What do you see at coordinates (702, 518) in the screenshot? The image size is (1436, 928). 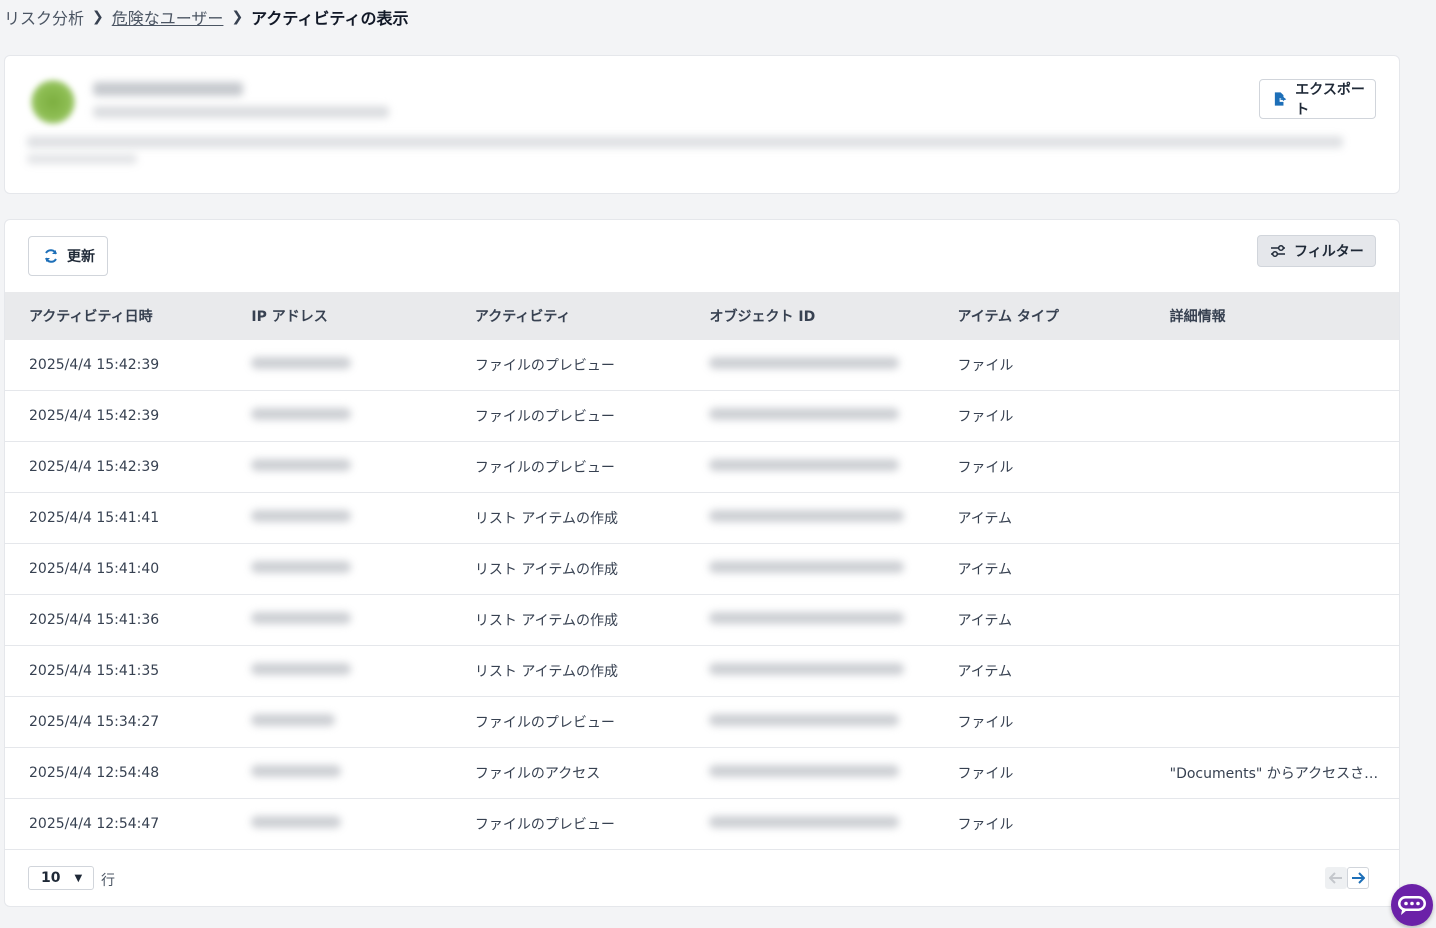 I see `table-row: 2025/4/4 15:41:41 リスト アイテムの作成 アイテム` at bounding box center [702, 518].